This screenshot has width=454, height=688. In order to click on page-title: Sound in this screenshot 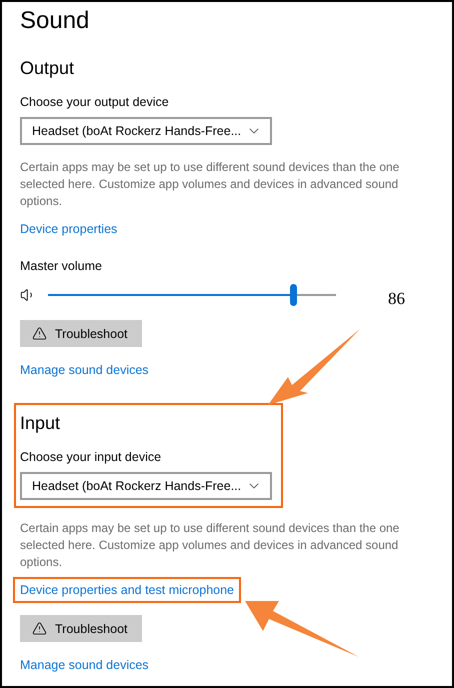, I will do `click(55, 21)`.